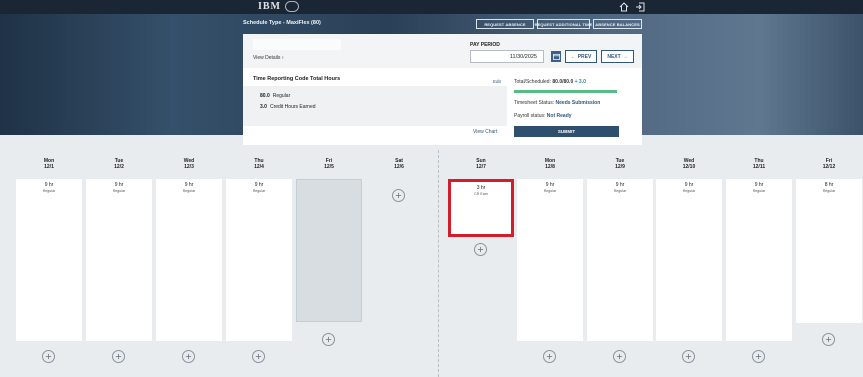  I want to click on trc-row: 80.0 Regular, so click(275, 96).